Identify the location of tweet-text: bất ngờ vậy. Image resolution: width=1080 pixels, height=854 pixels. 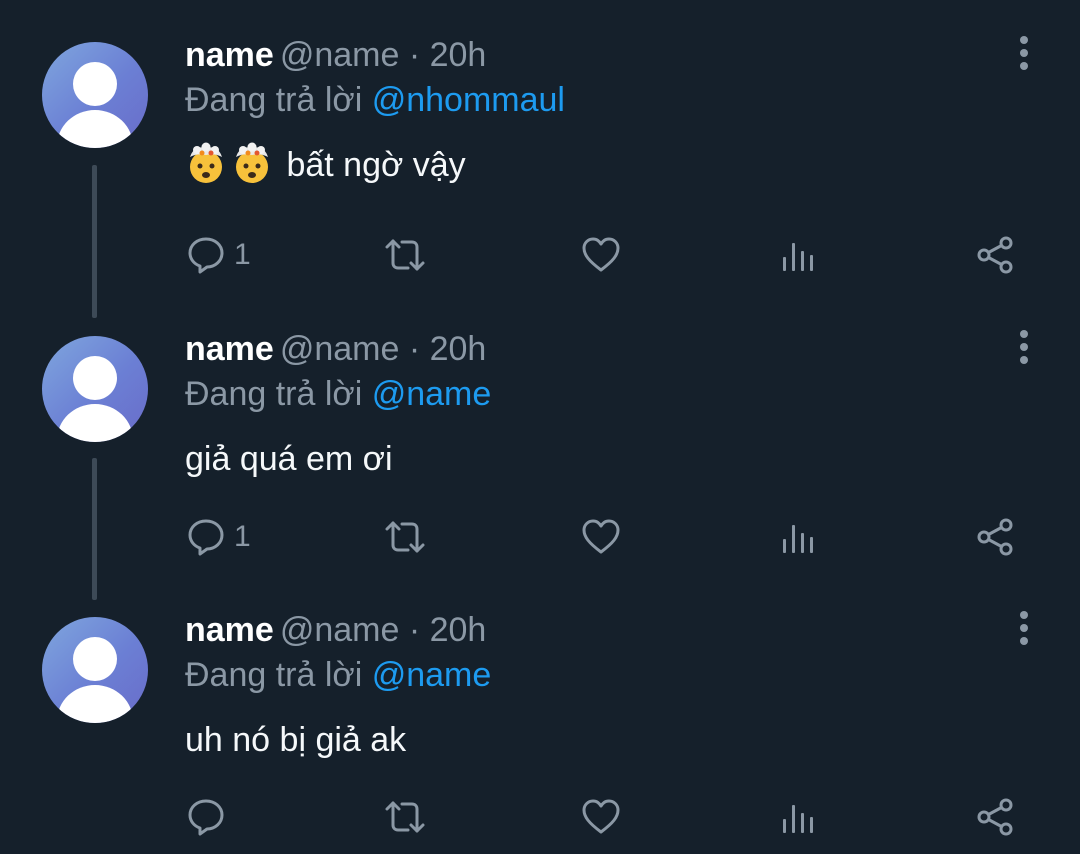
(325, 165).